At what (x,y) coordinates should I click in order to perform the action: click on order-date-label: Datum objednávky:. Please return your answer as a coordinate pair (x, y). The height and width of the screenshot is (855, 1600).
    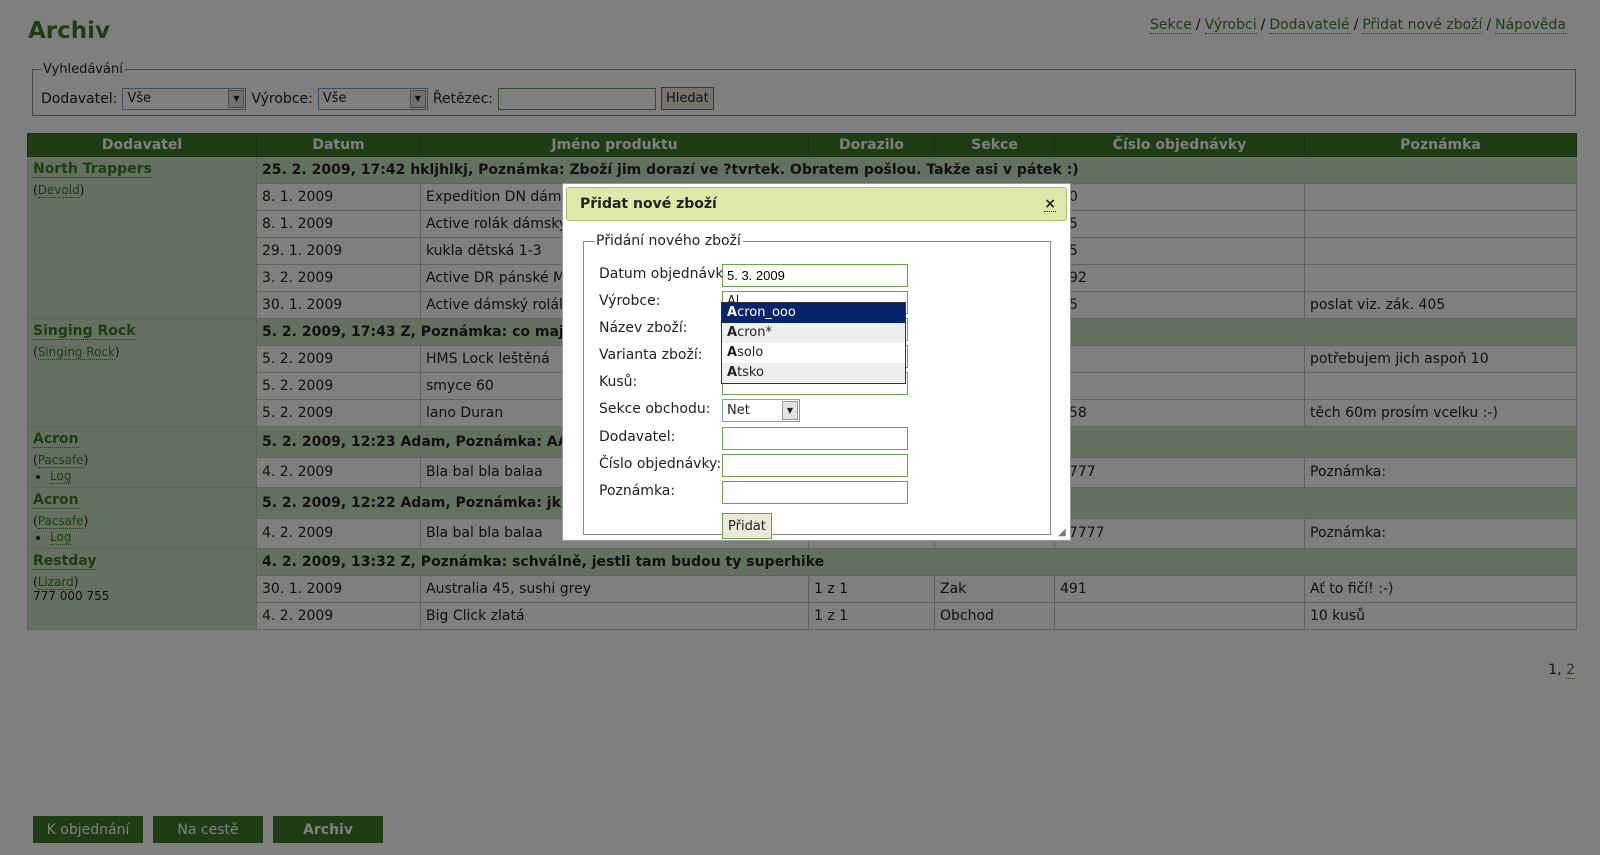
    Looking at the image, I should click on (667, 274).